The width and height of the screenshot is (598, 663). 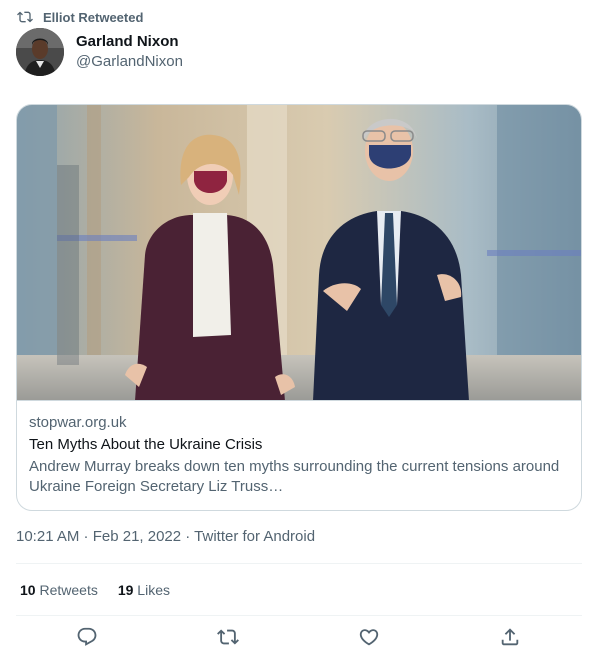 I want to click on author-block: Garland Nixon @GarlandNixon, so click(x=129, y=52).